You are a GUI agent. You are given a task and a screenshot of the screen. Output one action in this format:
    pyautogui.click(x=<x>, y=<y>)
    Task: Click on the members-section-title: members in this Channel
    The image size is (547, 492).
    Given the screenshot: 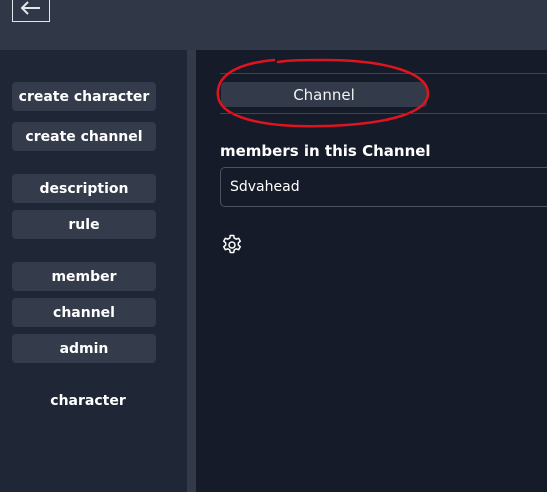 What is the action you would take?
    pyautogui.click(x=325, y=151)
    